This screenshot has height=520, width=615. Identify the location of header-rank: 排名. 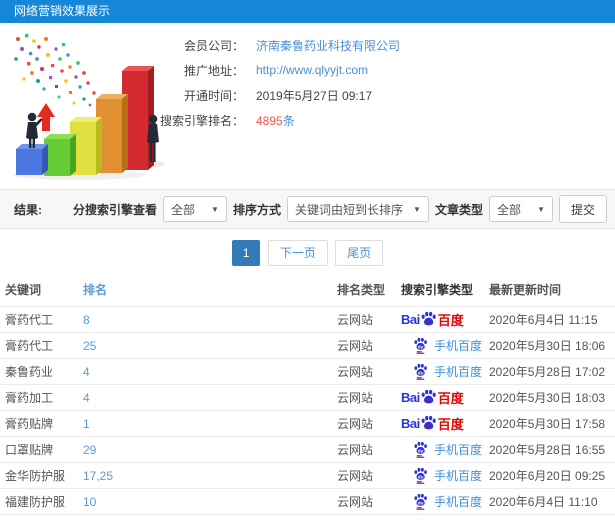
(95, 290).